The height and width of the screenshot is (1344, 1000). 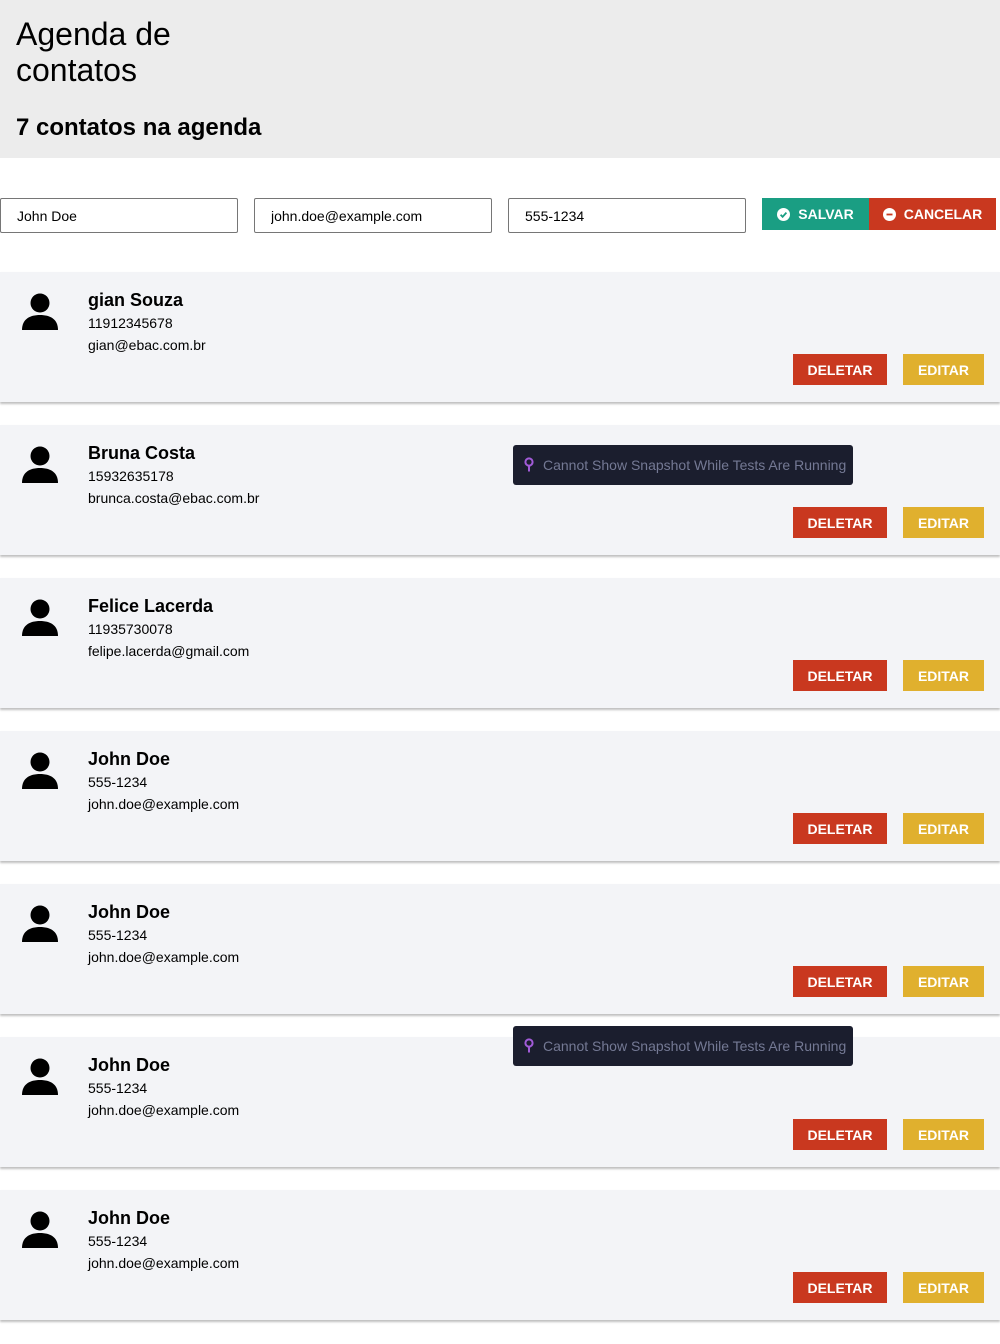 I want to click on contact-name: Felice Lacerda, so click(x=151, y=606).